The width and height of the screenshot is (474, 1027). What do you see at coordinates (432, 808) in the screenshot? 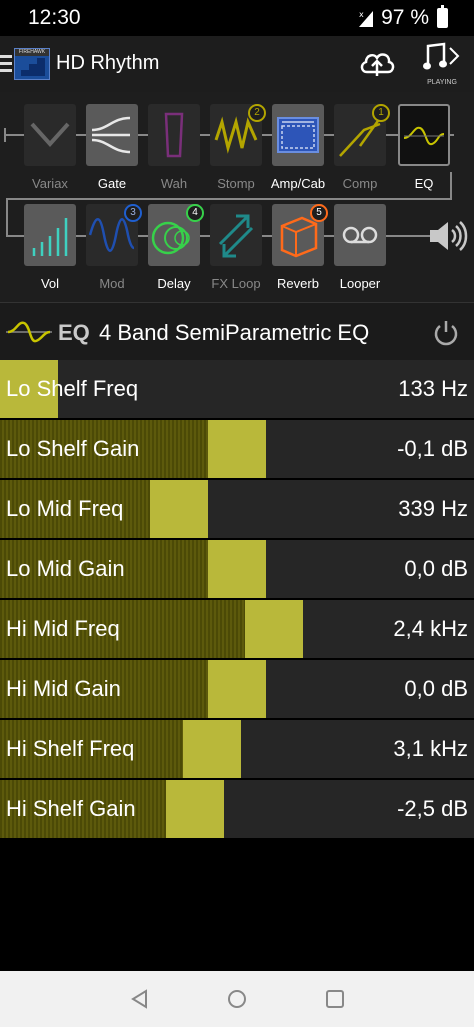
I see `param-value: -2,5 dB` at bounding box center [432, 808].